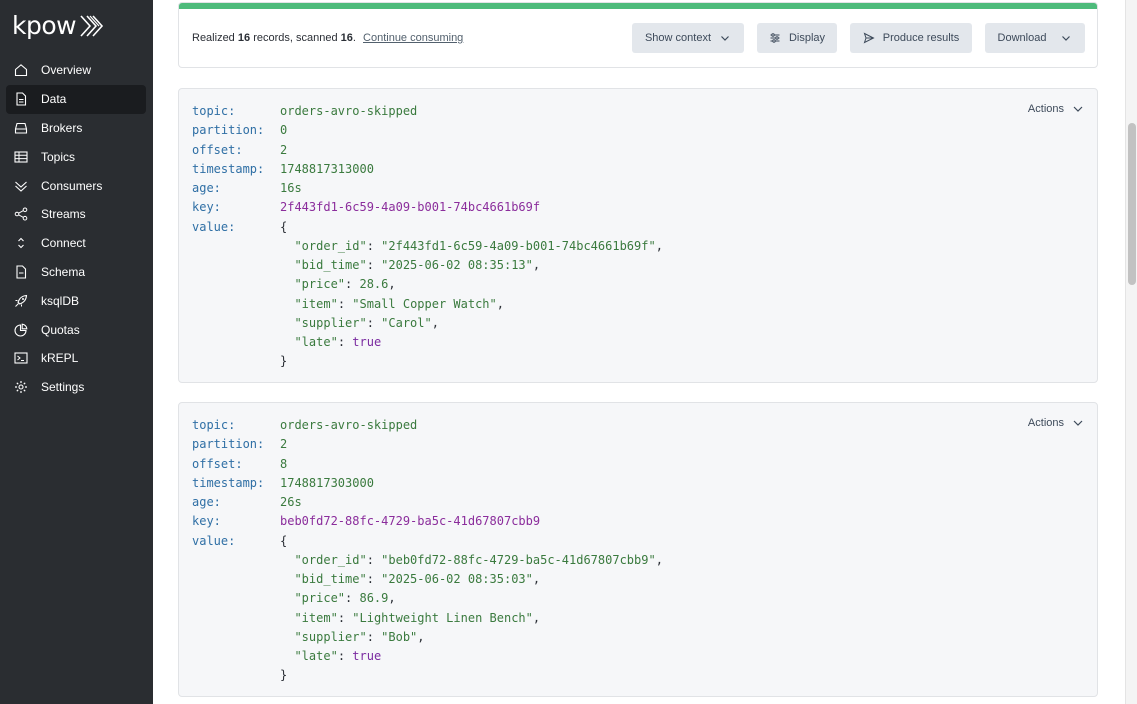 This screenshot has width=1137, height=704. I want to click on json-field-line: "price": 86.9,, so click(345, 598).